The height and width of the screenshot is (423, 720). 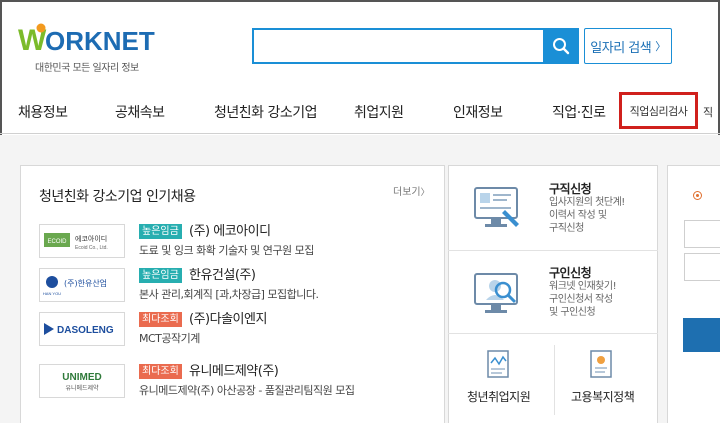 What do you see at coordinates (498, 364) in the screenshot?
I see `document-chart-icon` at bounding box center [498, 364].